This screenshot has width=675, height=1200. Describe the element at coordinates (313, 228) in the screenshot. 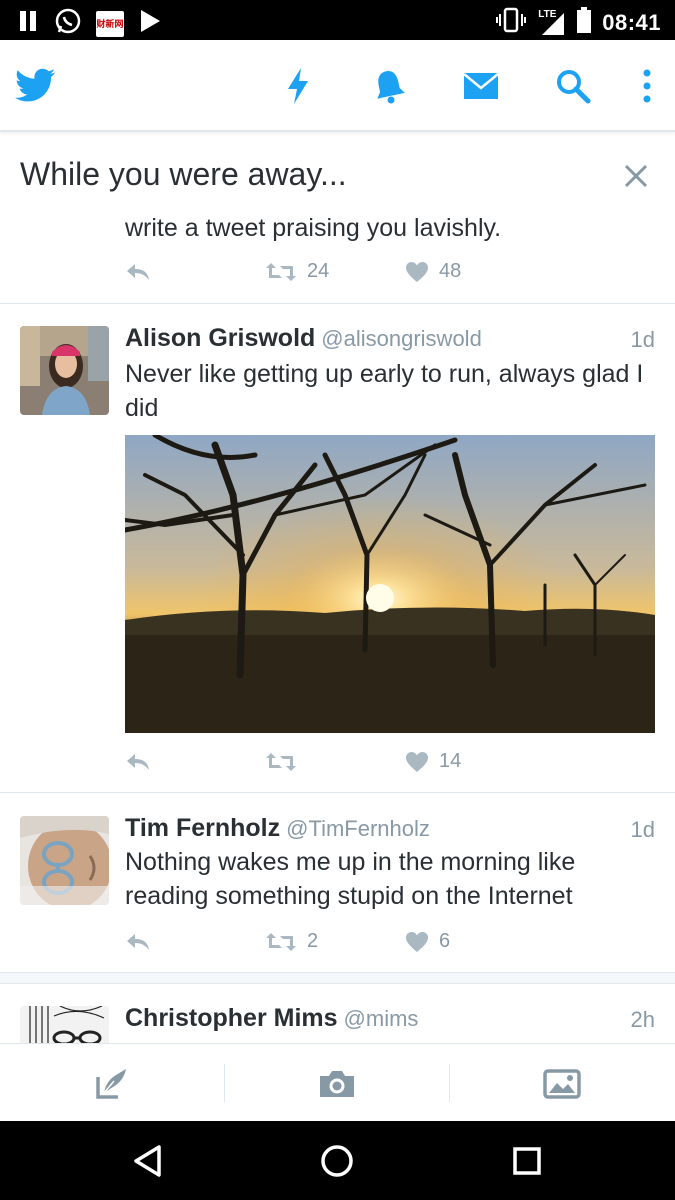

I see `tweet-text: write a tweet praising you lavishly.` at that location.